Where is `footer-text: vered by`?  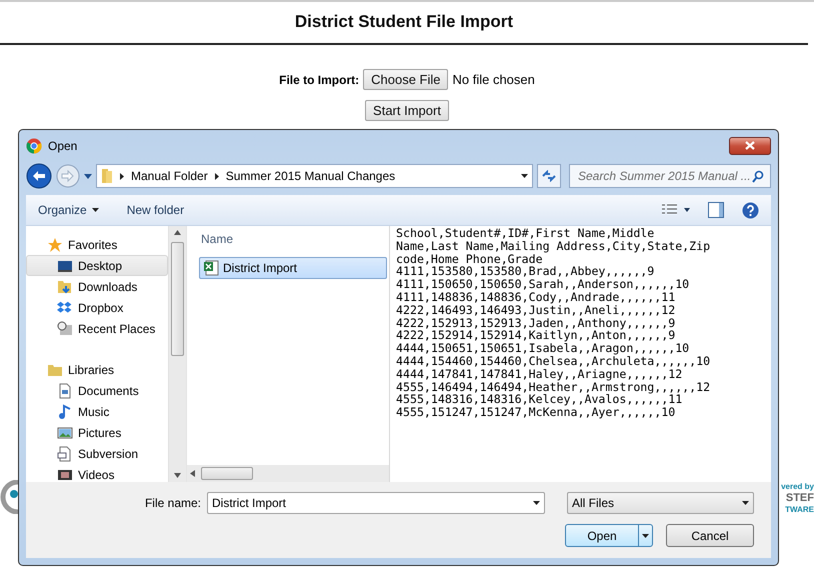
footer-text: vered by is located at coordinates (797, 487).